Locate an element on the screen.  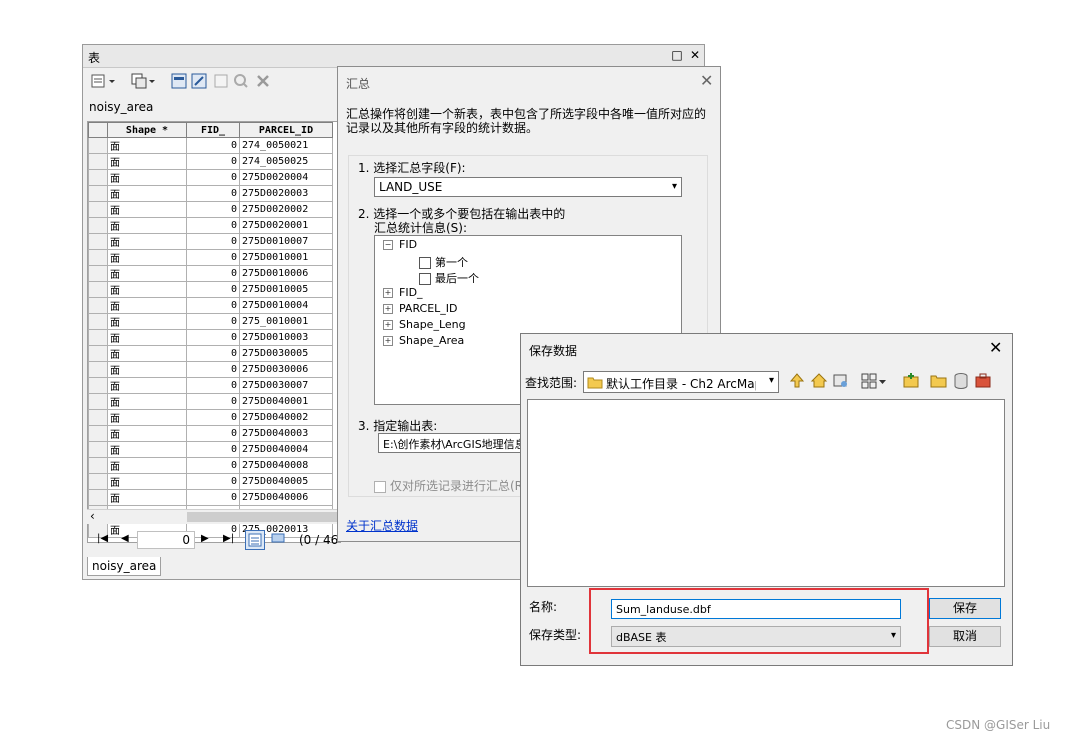
cell-parcel-id: 275D0010006 is located at coordinates (286, 273).